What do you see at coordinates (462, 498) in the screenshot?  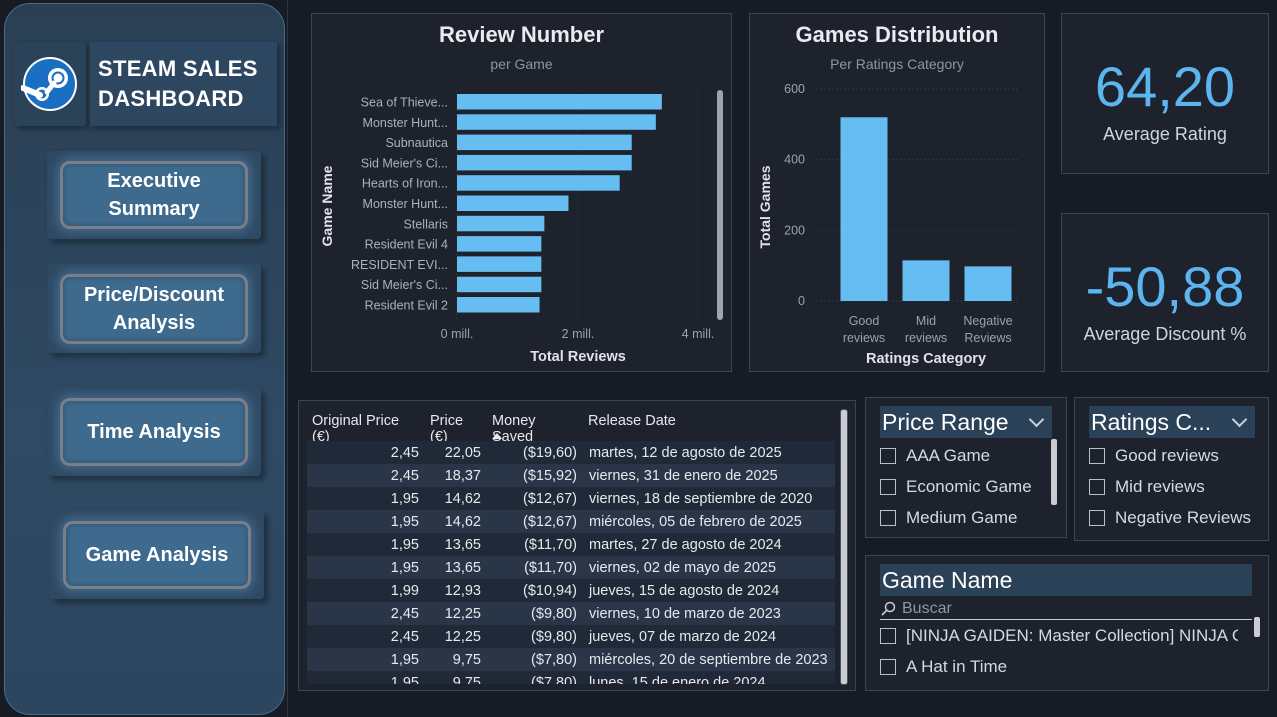 I see `table-cell: 14,62` at bounding box center [462, 498].